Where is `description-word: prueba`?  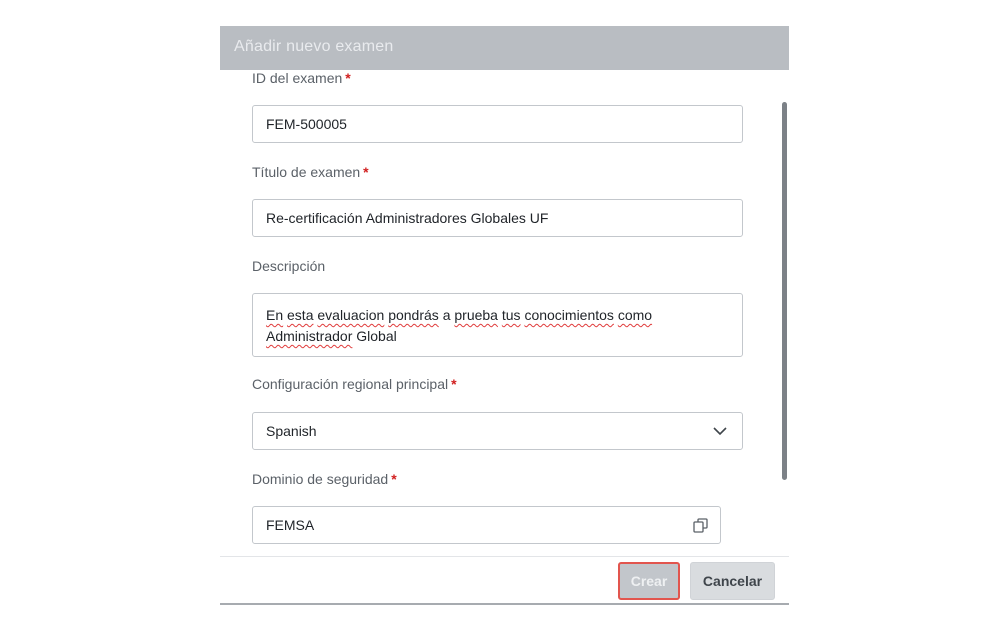 description-word: prueba is located at coordinates (476, 315).